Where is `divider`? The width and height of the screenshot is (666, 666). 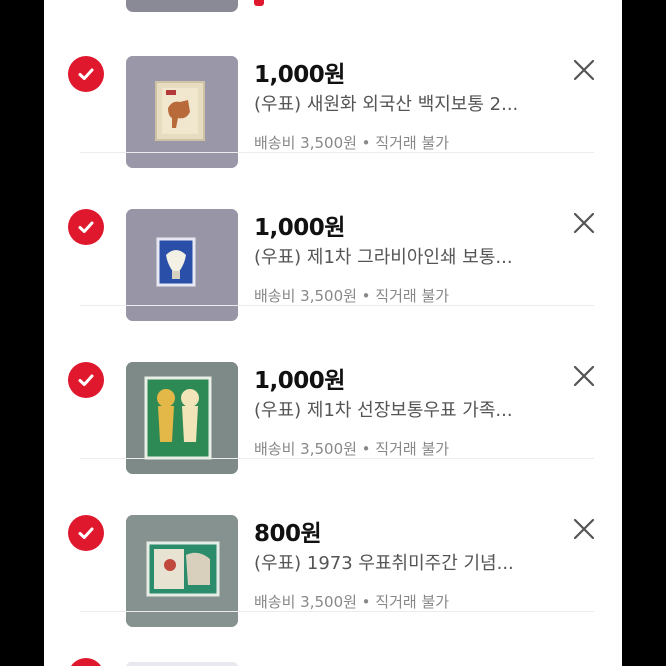 divider is located at coordinates (337, 611).